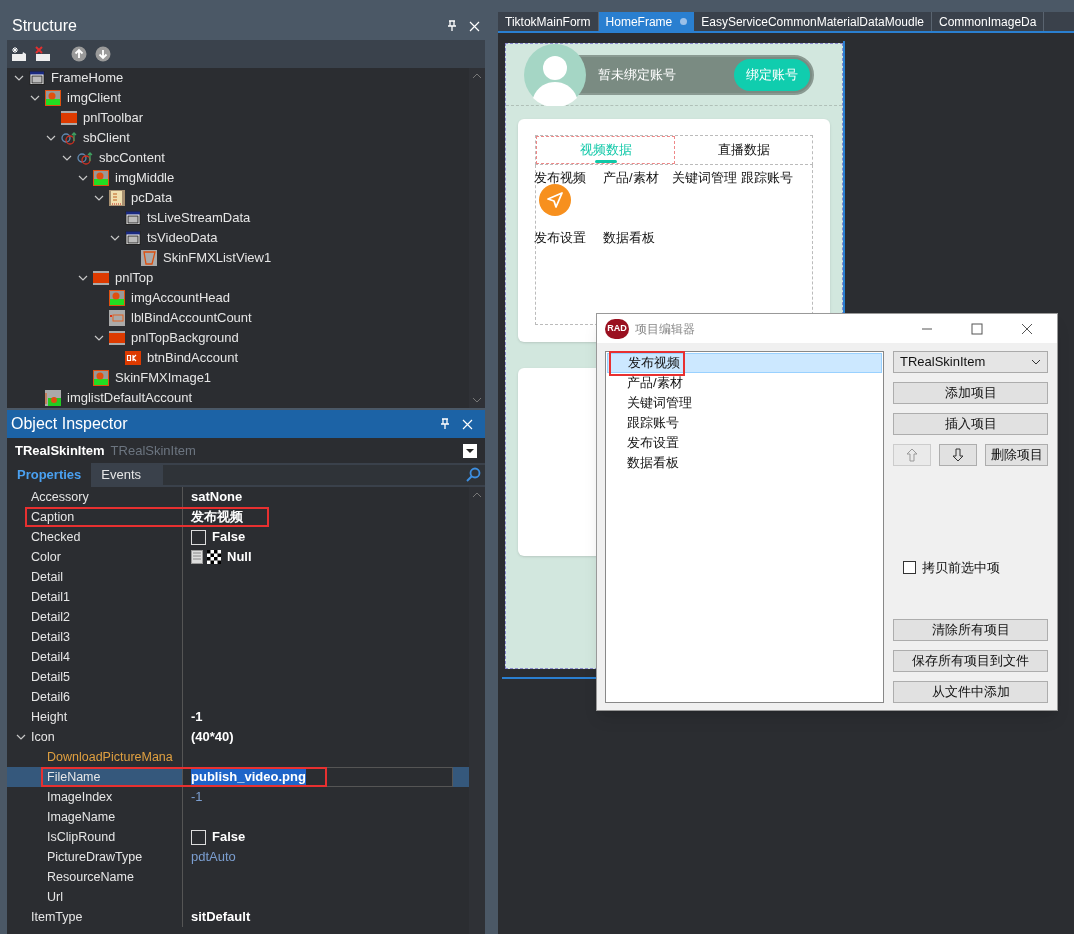  Describe the element at coordinates (206, 557) in the screenshot. I see `color-swatch-icon` at that location.